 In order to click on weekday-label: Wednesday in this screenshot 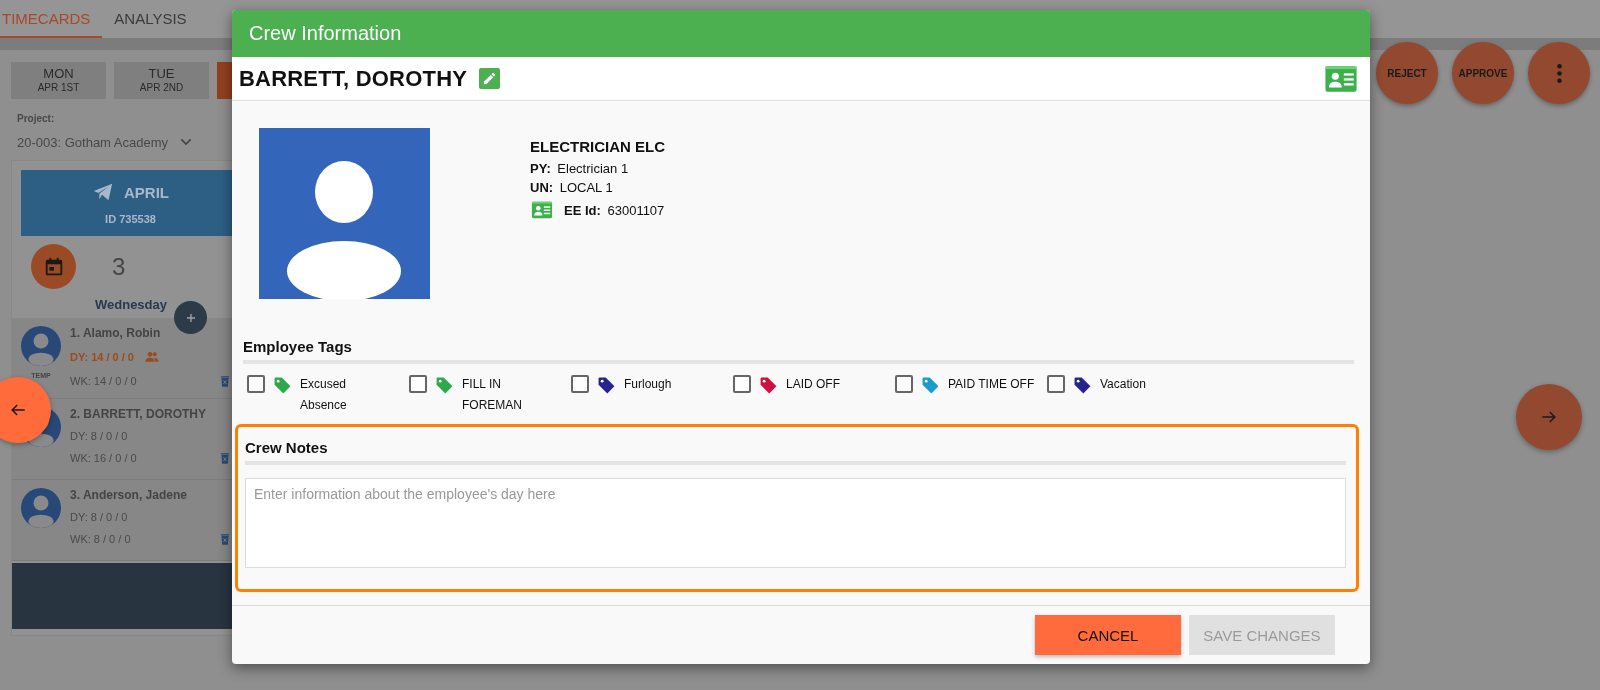, I will do `click(131, 304)`.